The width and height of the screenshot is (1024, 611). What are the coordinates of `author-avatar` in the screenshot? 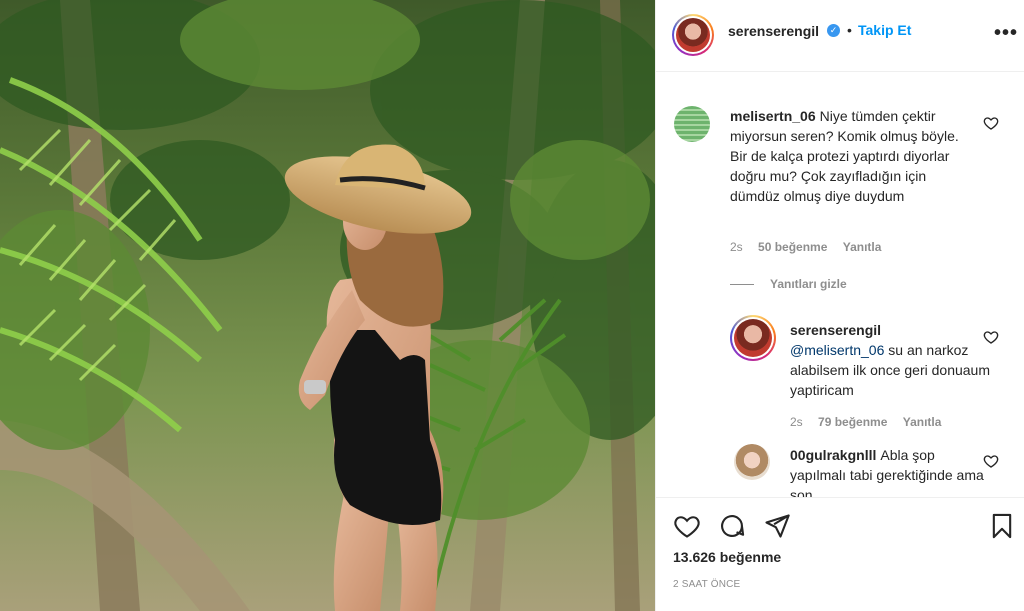 It's located at (693, 35).